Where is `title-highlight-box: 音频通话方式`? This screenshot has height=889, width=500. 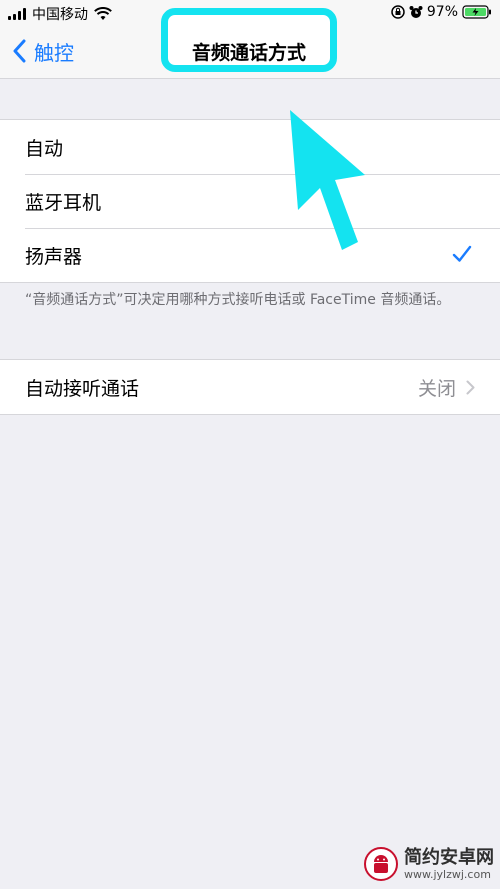 title-highlight-box: 音频通话方式 is located at coordinates (249, 40).